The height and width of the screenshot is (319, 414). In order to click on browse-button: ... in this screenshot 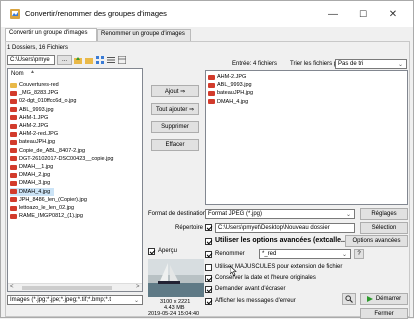, I will do `click(64, 60)`.